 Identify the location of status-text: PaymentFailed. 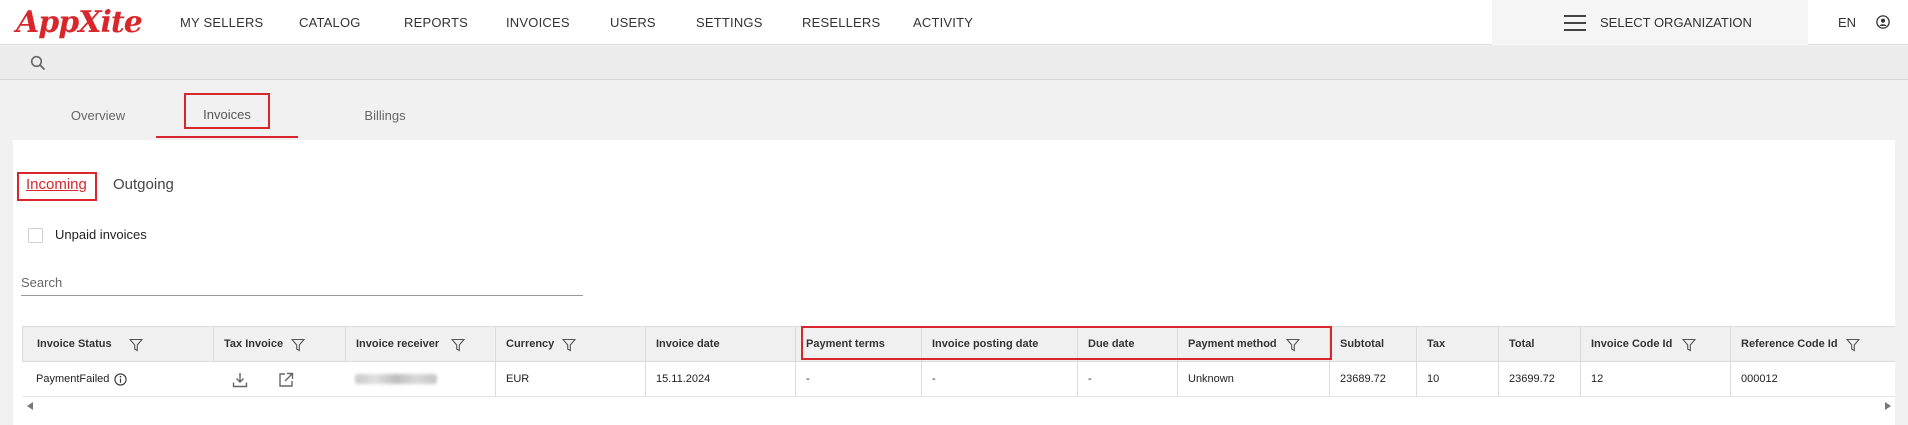
(73, 379).